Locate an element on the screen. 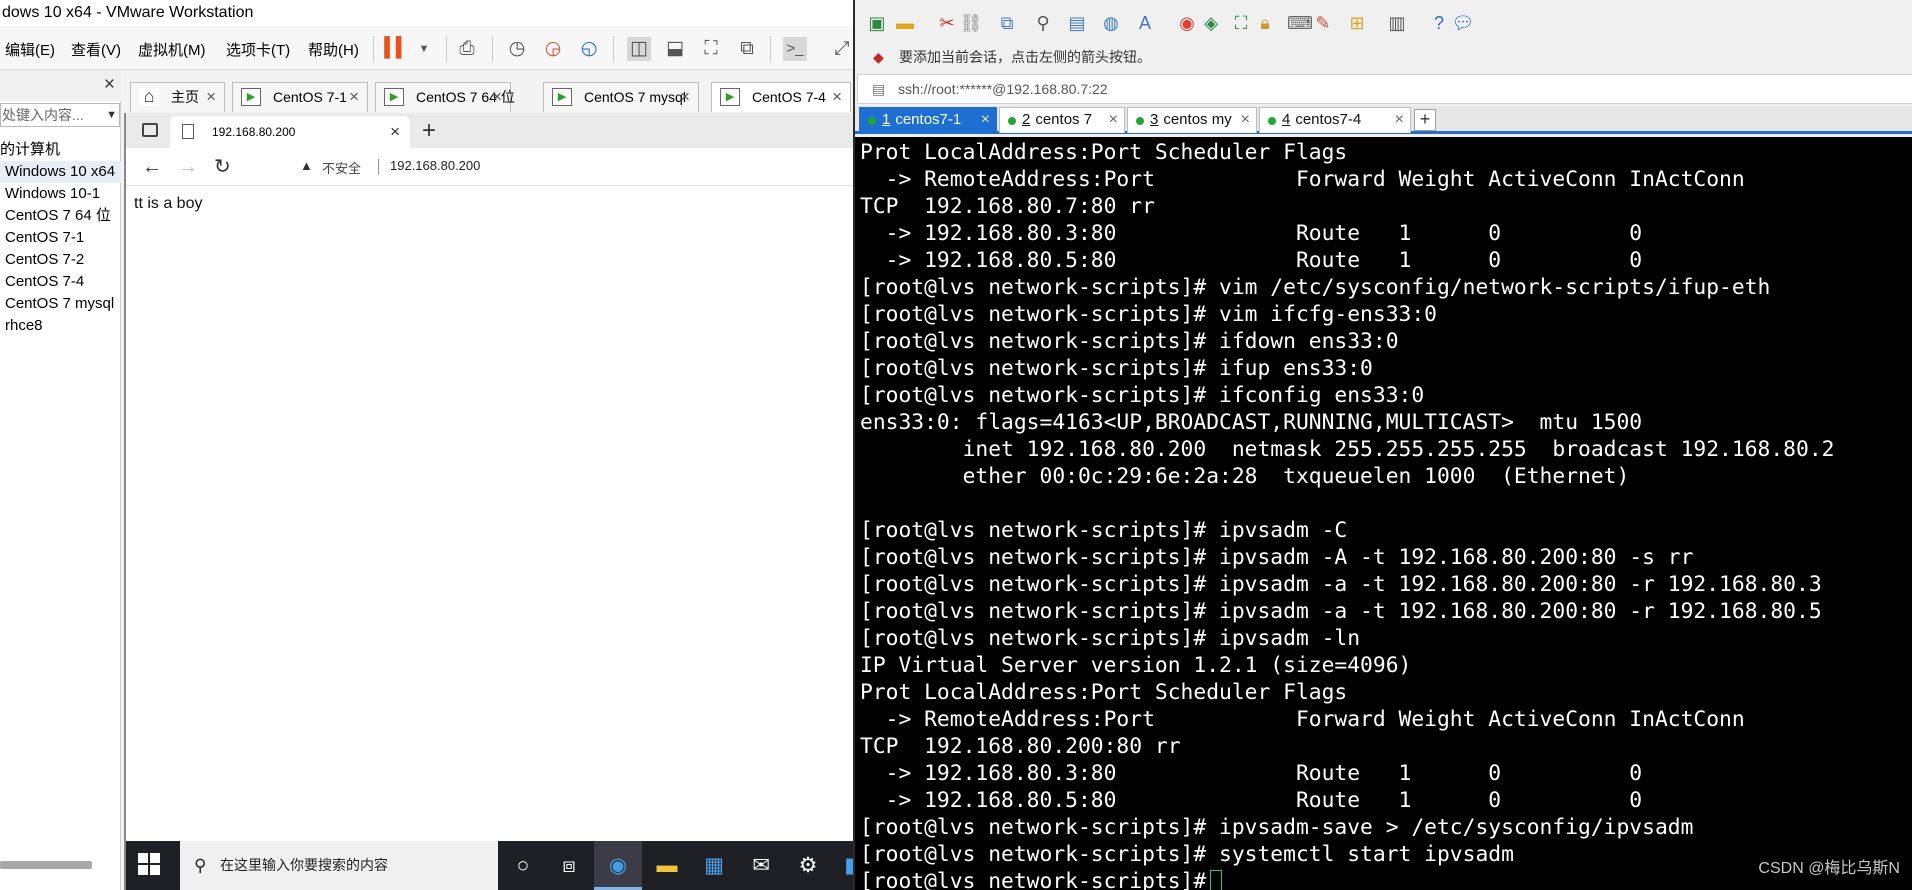 The width and height of the screenshot is (1912, 890). session-tab-centos7: 2 centos 7 × is located at coordinates (1062, 120).